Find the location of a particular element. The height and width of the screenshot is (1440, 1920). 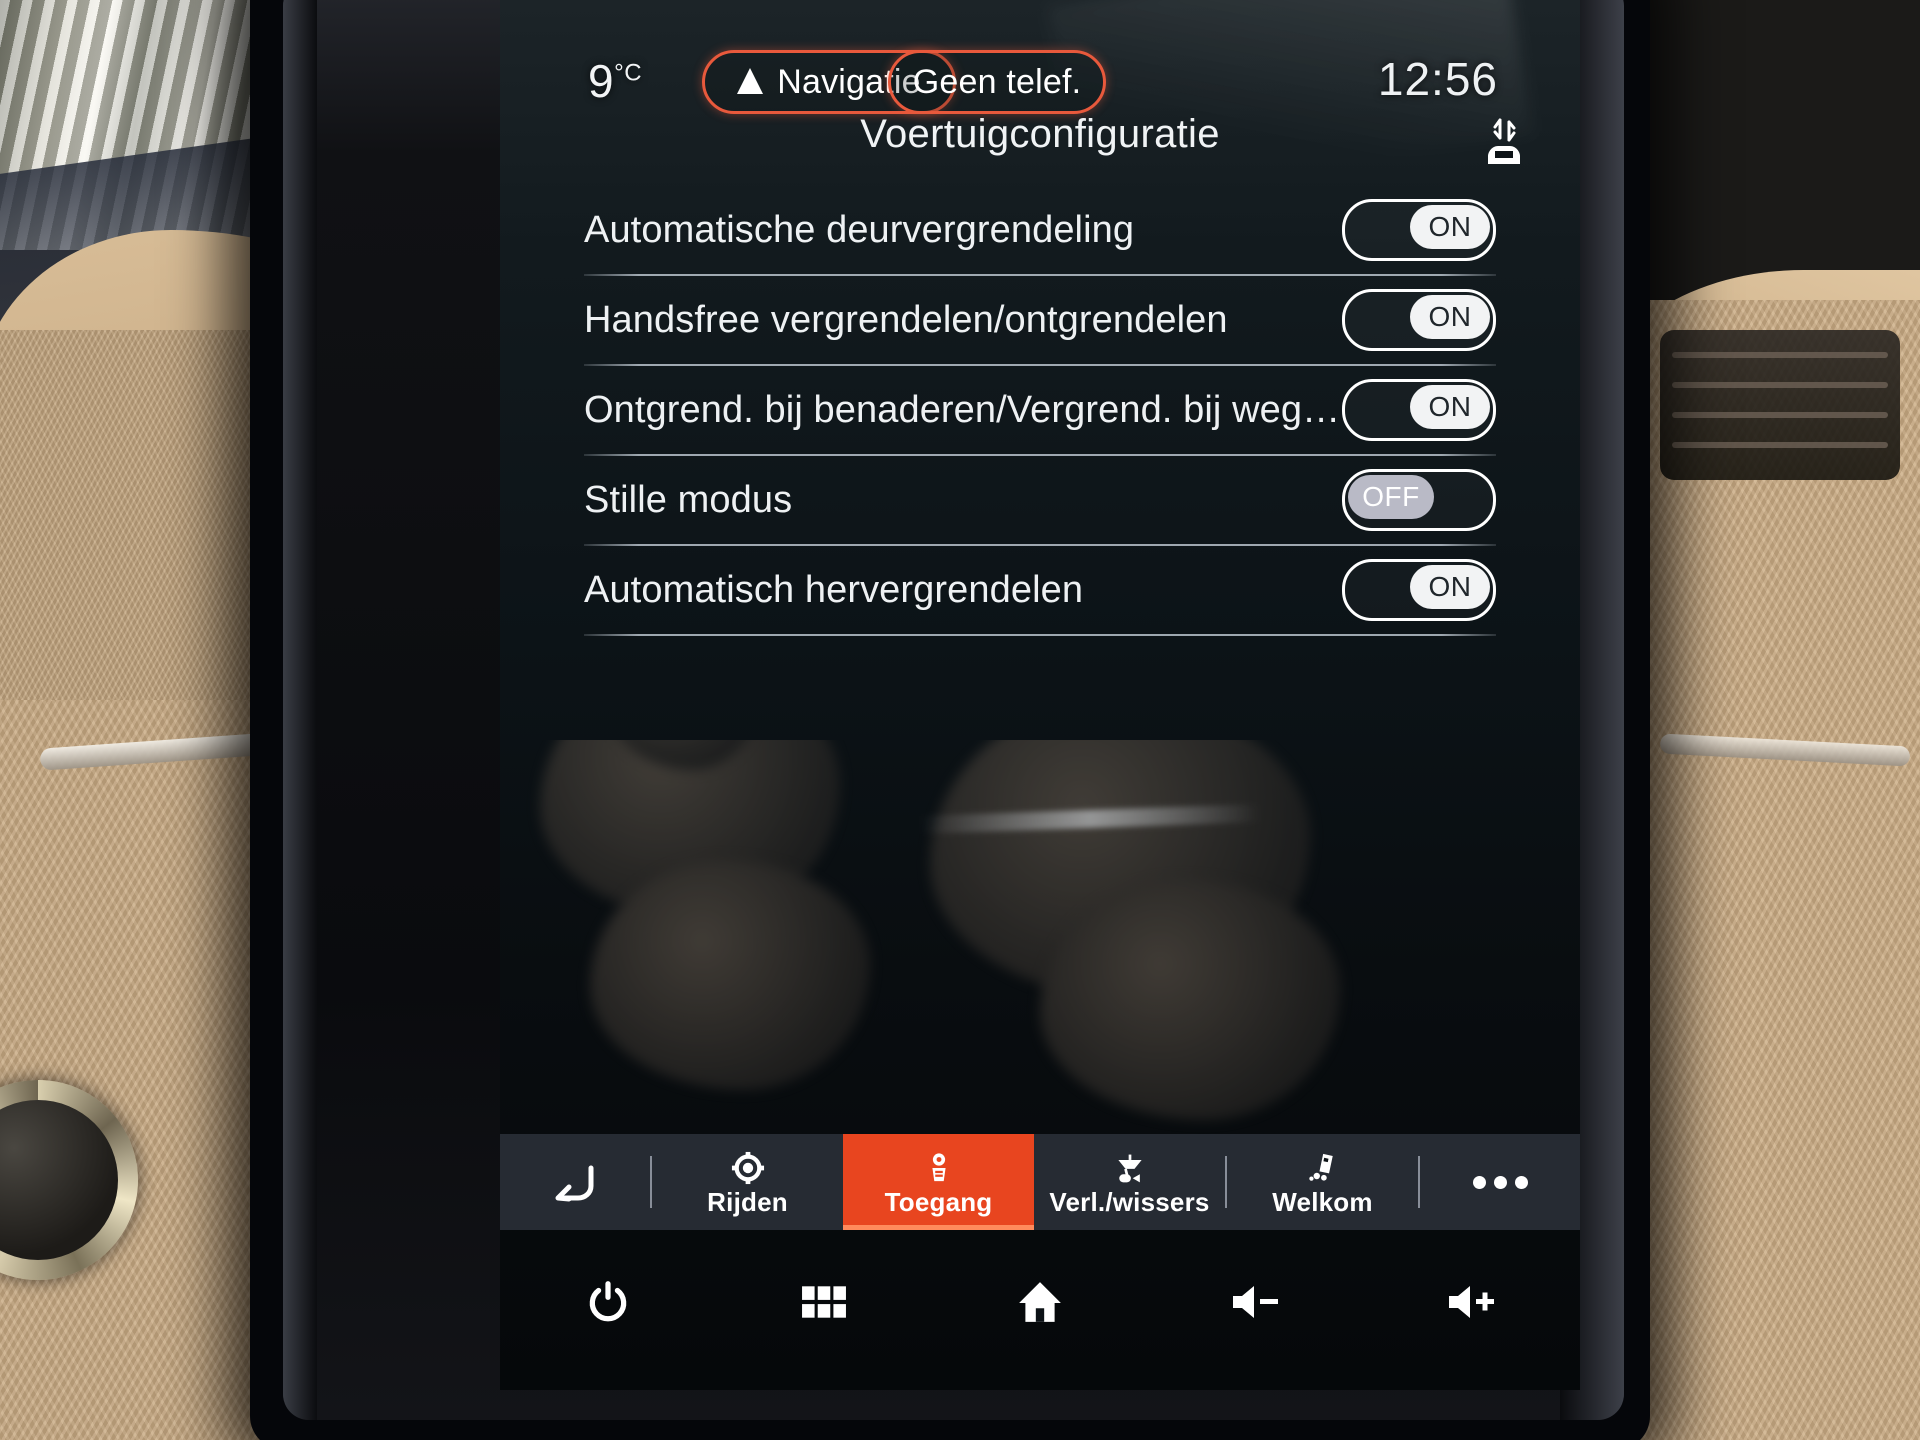

status-bar: 9°C Navigatie Geen telef. 12:56 is located at coordinates (1040, 71).